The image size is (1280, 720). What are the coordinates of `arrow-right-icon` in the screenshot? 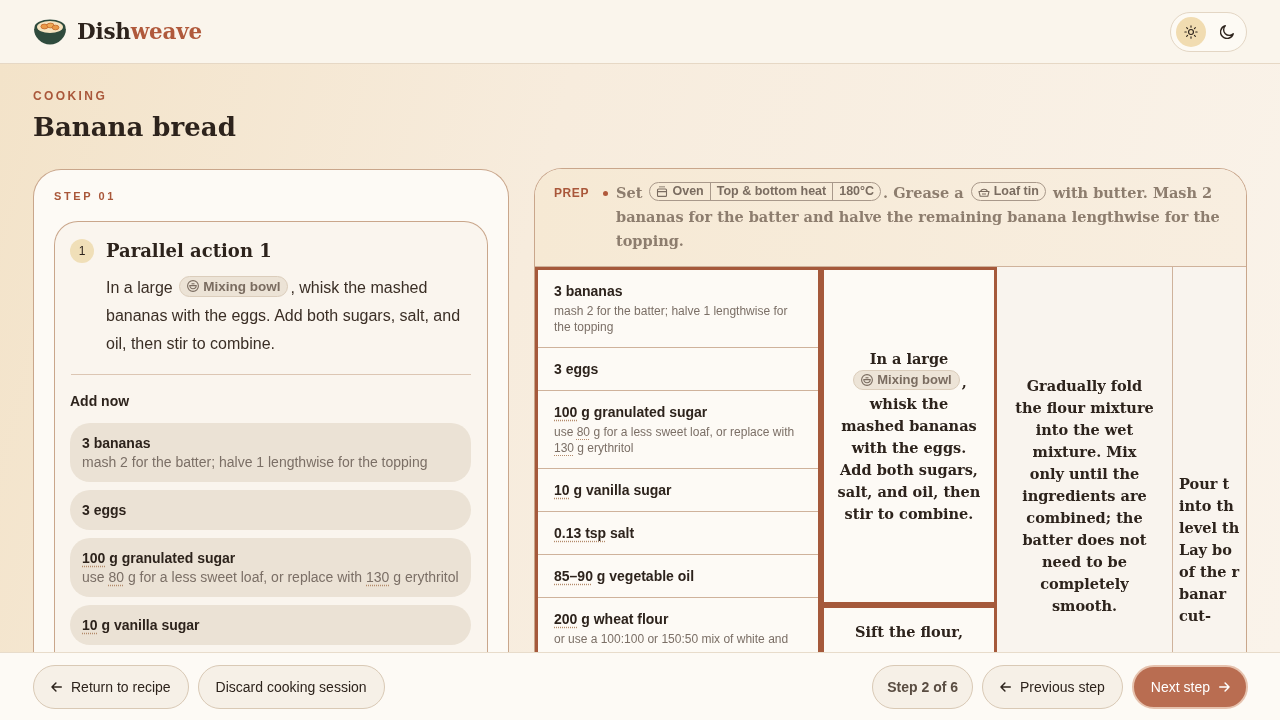 It's located at (1224, 686).